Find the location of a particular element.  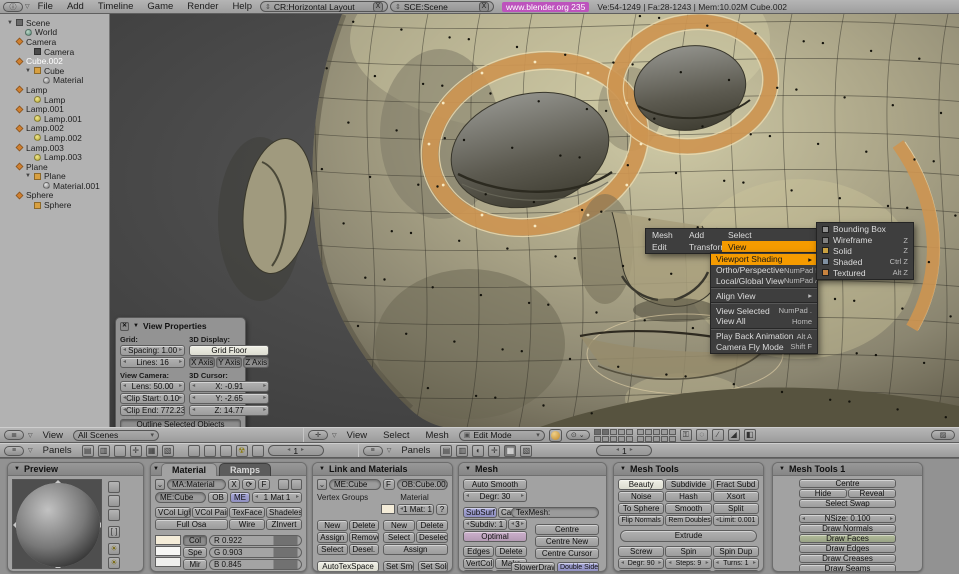

col-toggle: Col is located at coordinates (195, 540).